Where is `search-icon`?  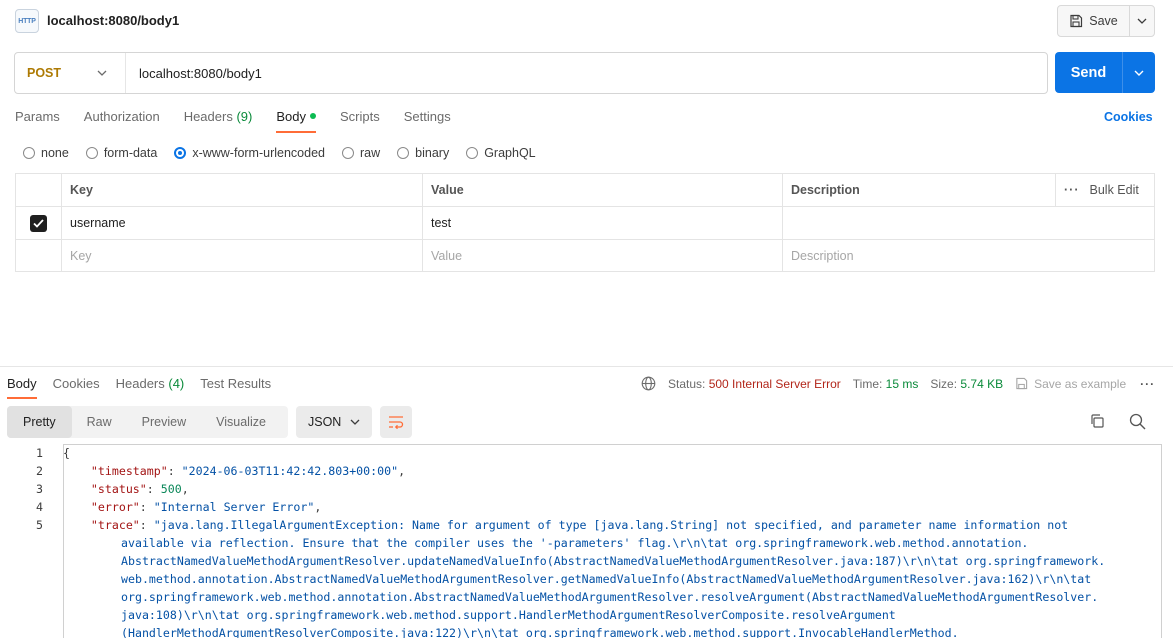
search-icon is located at coordinates (1137, 421).